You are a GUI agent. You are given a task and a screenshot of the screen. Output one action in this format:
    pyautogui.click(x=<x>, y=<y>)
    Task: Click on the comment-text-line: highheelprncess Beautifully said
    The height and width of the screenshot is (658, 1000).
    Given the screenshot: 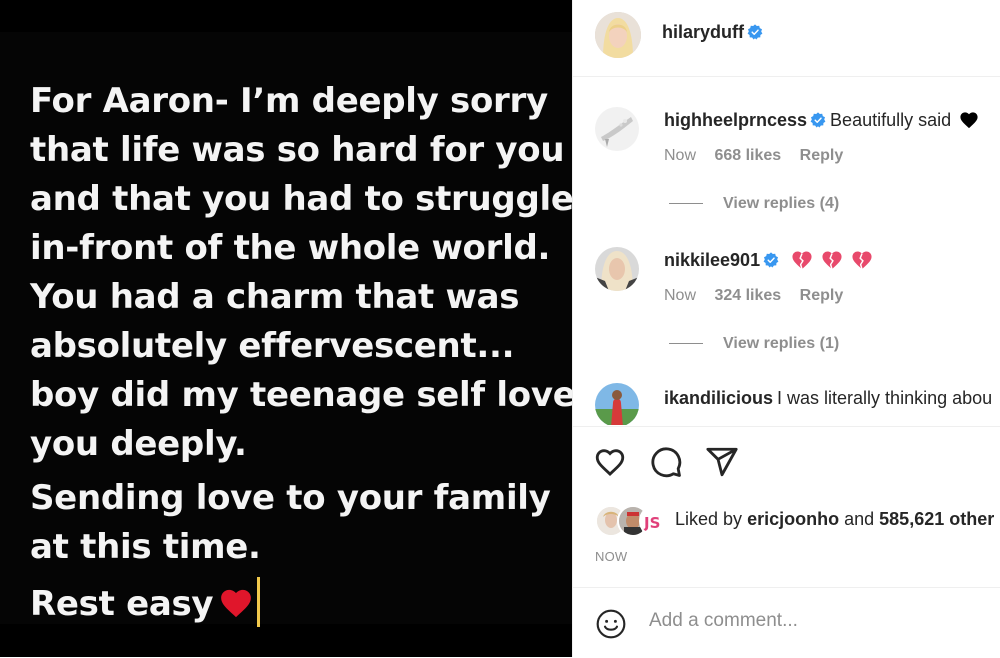 What is the action you would take?
    pyautogui.click(x=821, y=120)
    